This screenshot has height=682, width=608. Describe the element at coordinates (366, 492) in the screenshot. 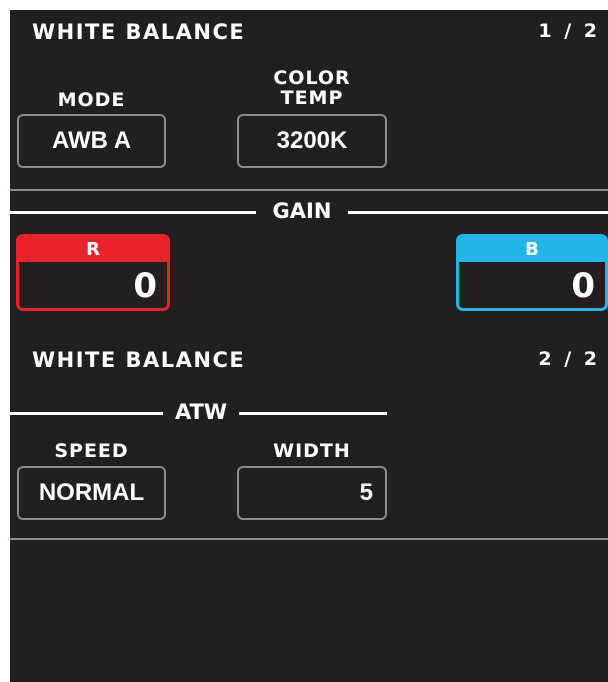

I see `width-value: 5` at that location.